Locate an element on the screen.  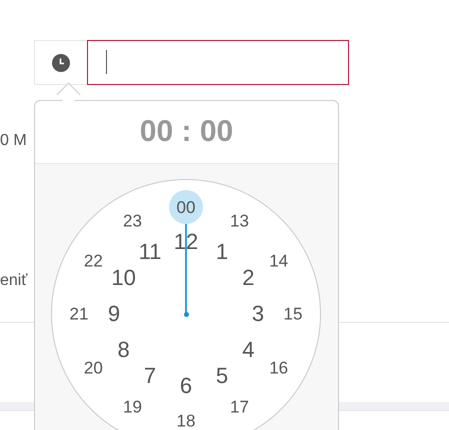
hour-option: 6 is located at coordinates (186, 386).